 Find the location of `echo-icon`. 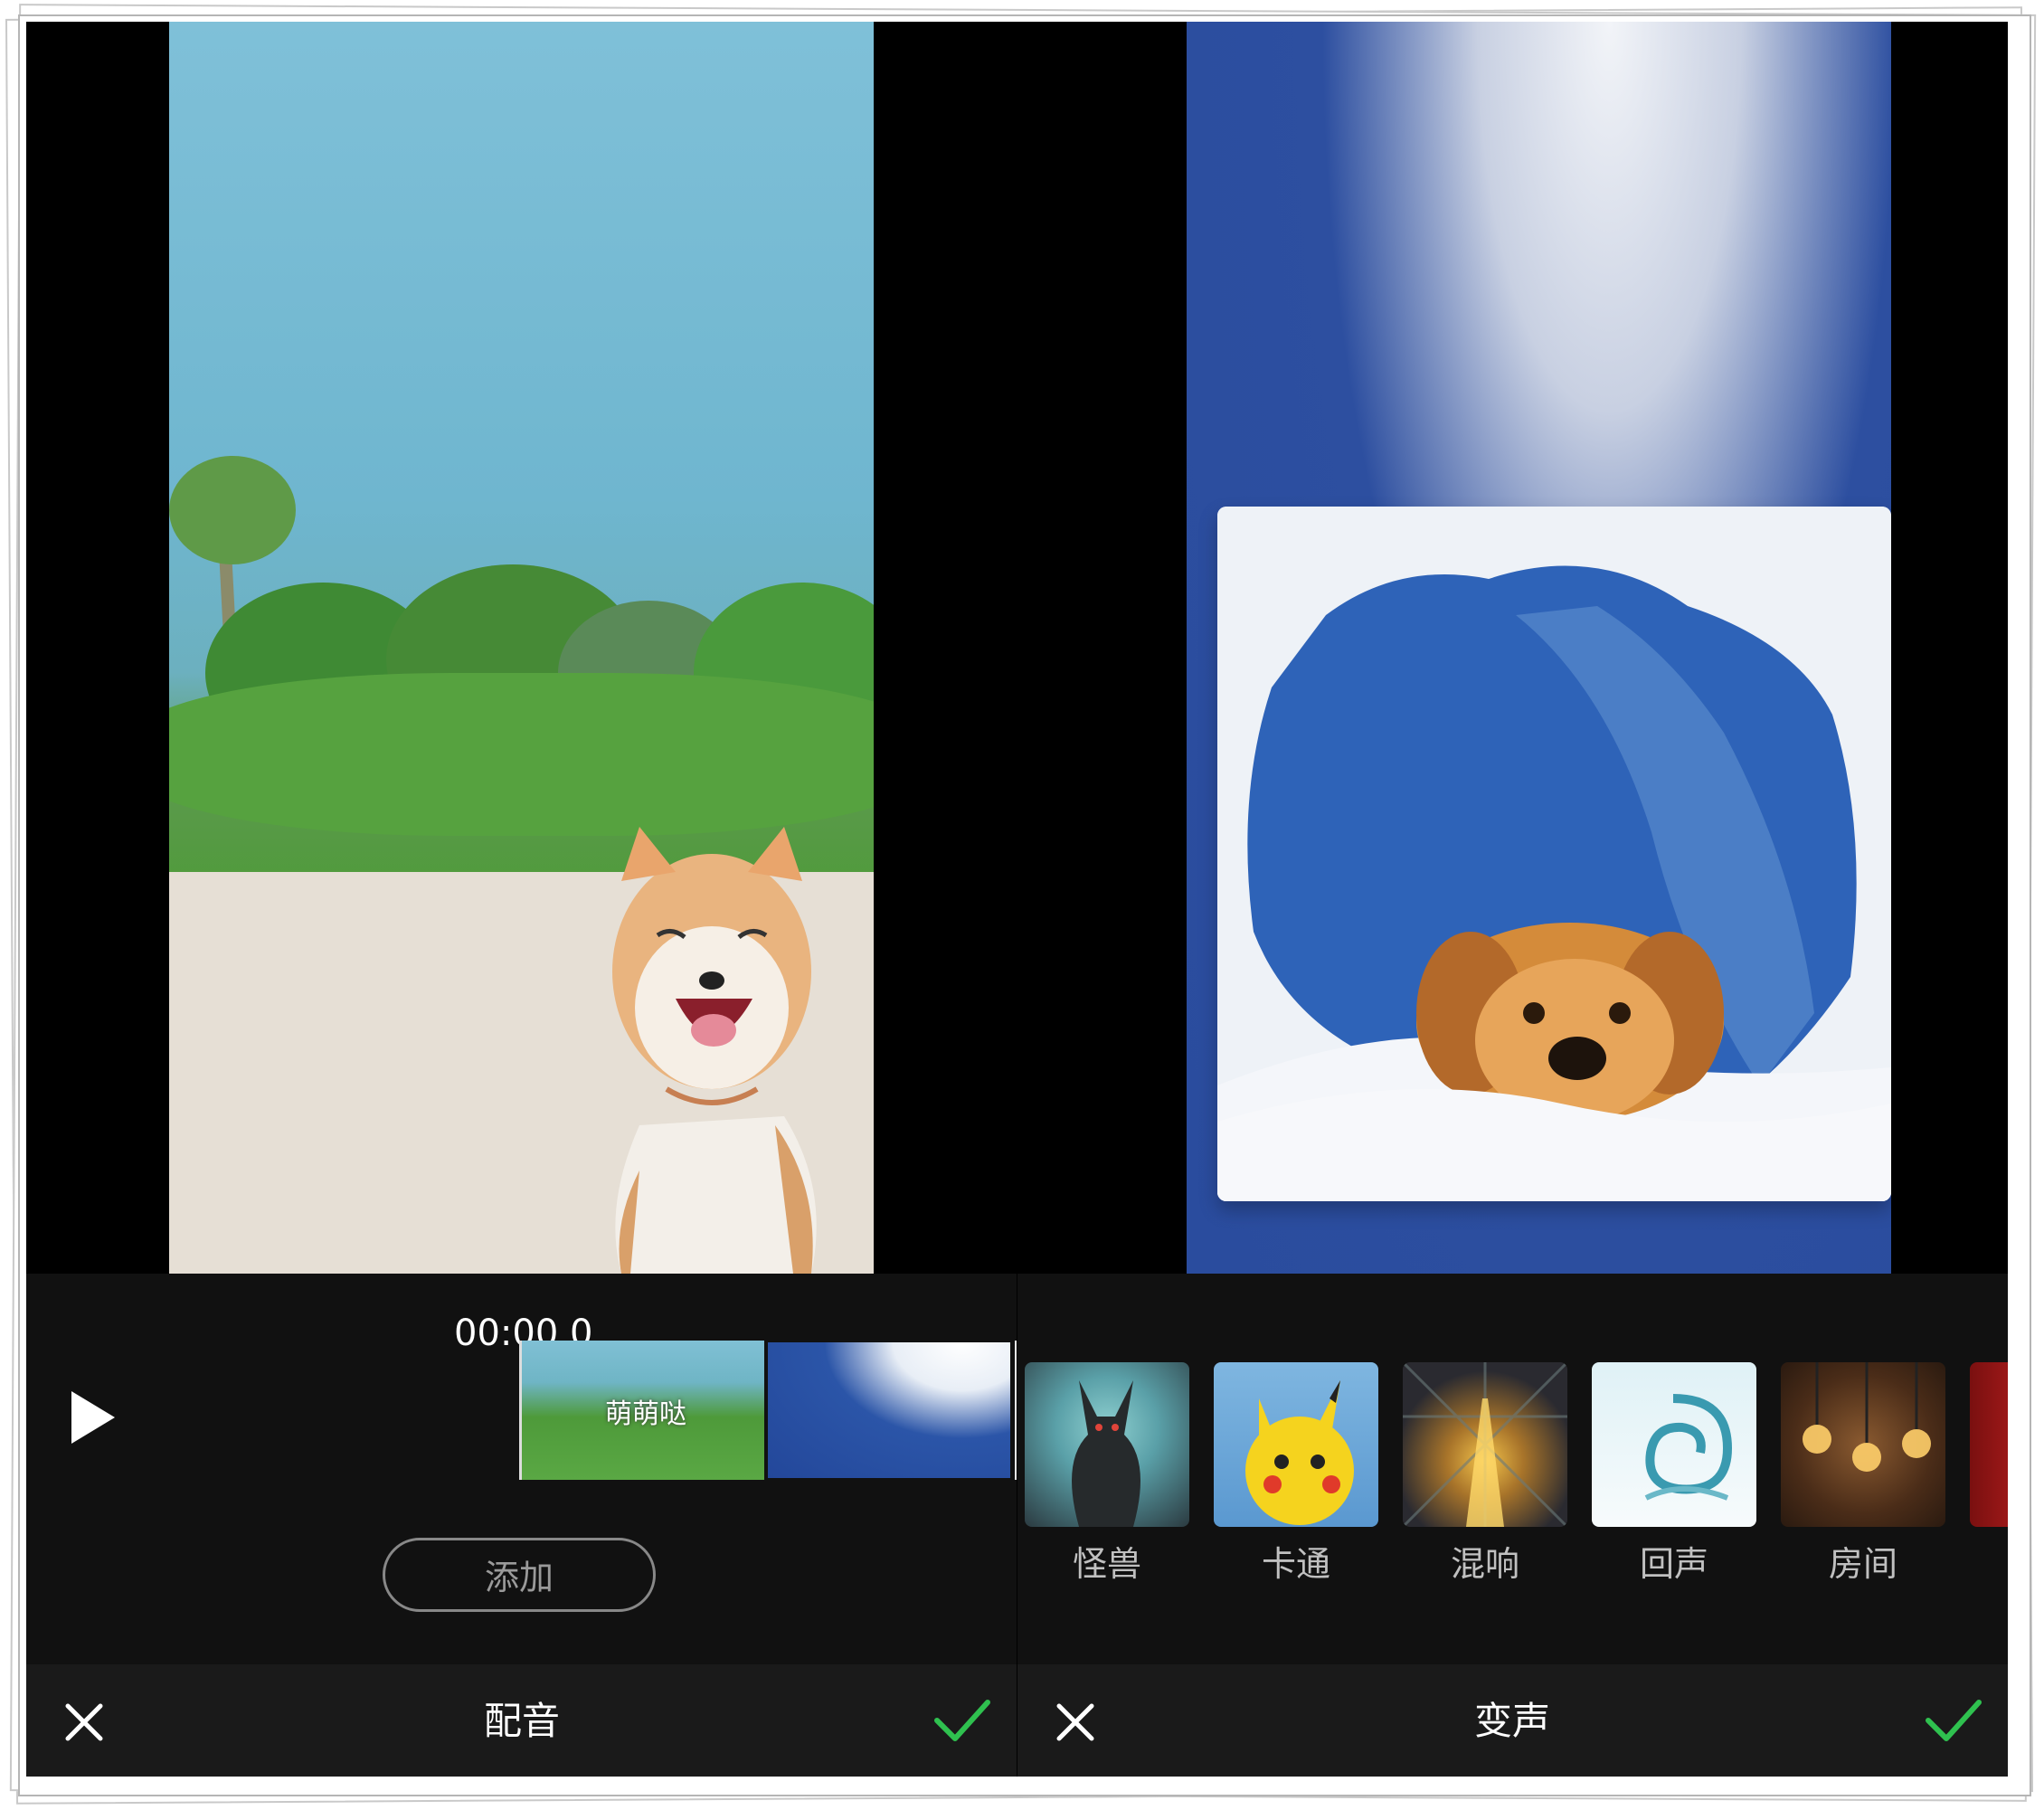

echo-icon is located at coordinates (1689, 1447).